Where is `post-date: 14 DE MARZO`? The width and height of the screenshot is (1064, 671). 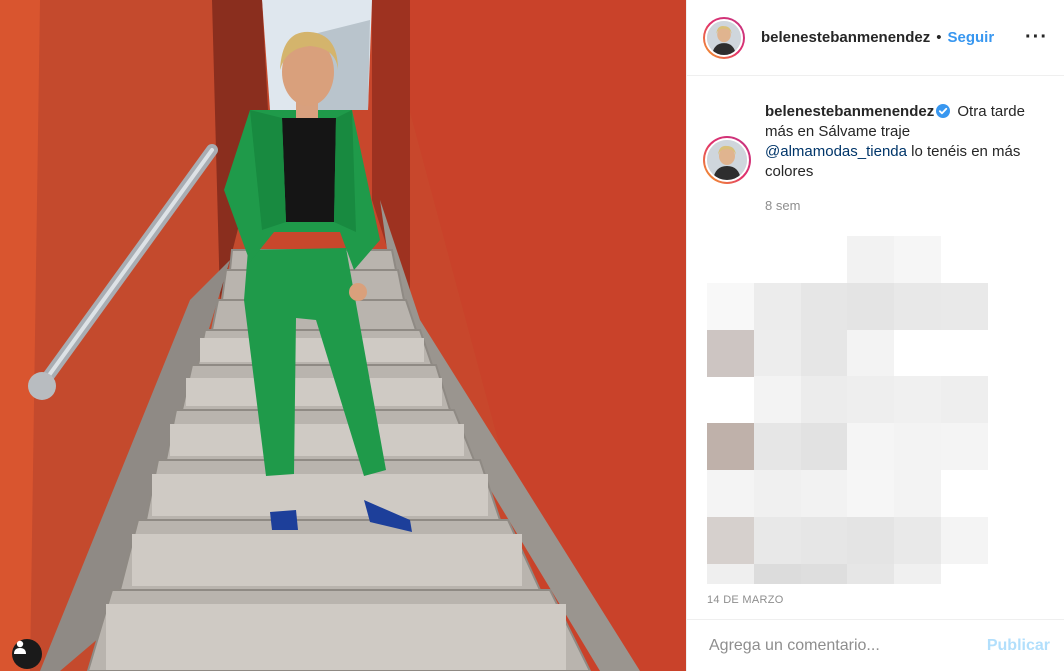 post-date: 14 DE MARZO is located at coordinates (745, 600).